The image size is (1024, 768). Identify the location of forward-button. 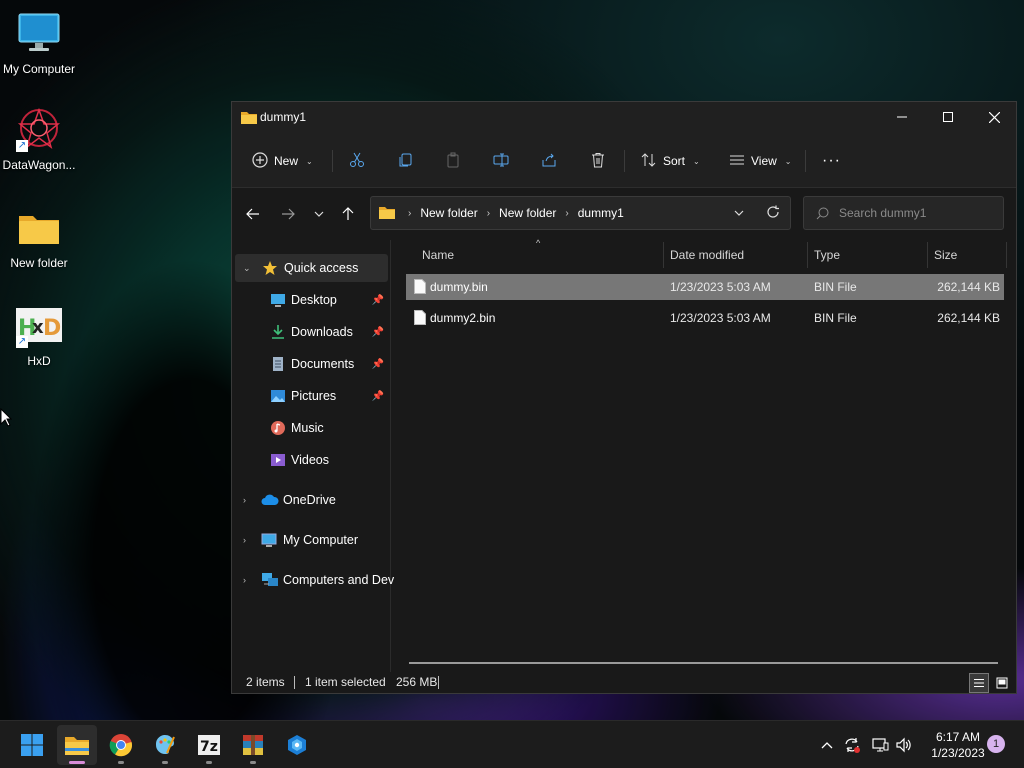
(288, 214).